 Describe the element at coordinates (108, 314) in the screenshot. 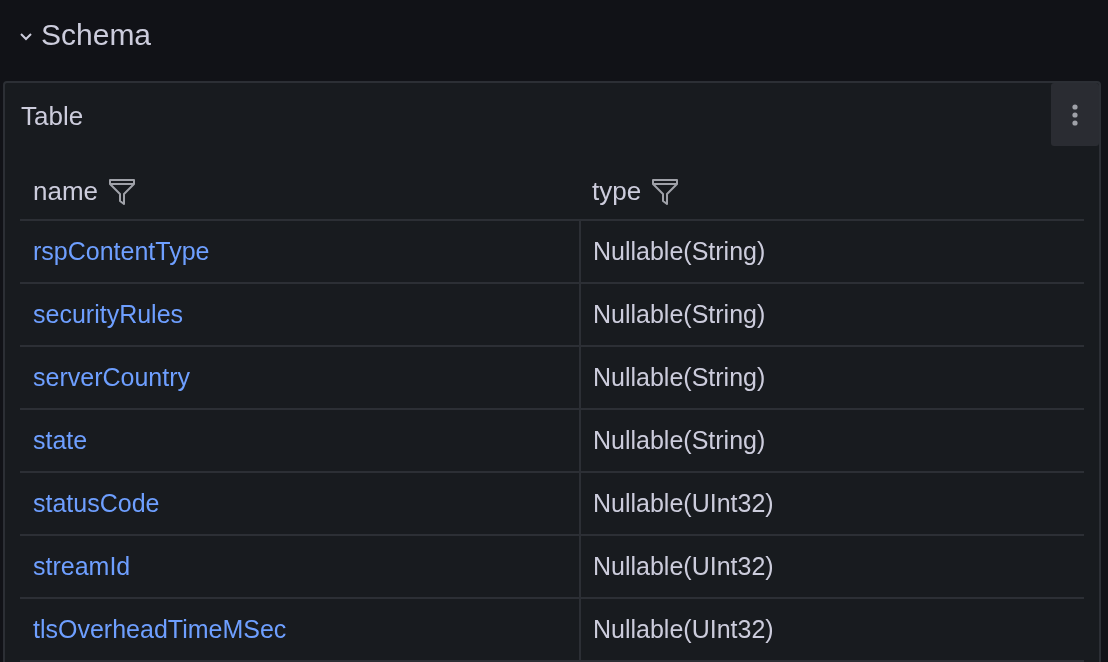

I see `name-link: securityRules` at that location.